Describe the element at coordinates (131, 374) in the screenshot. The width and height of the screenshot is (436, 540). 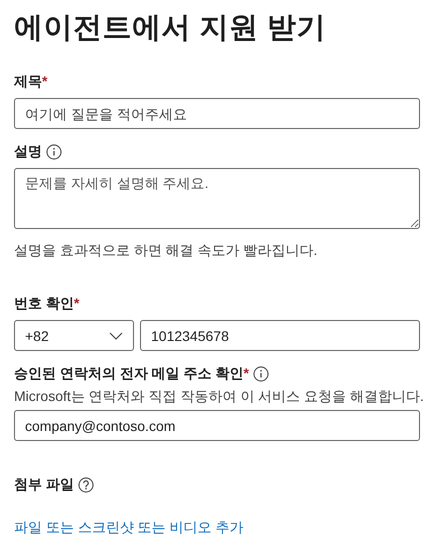
I see `field-label: 승인된 연락처의 전자 메일 주소 확인*` at that location.